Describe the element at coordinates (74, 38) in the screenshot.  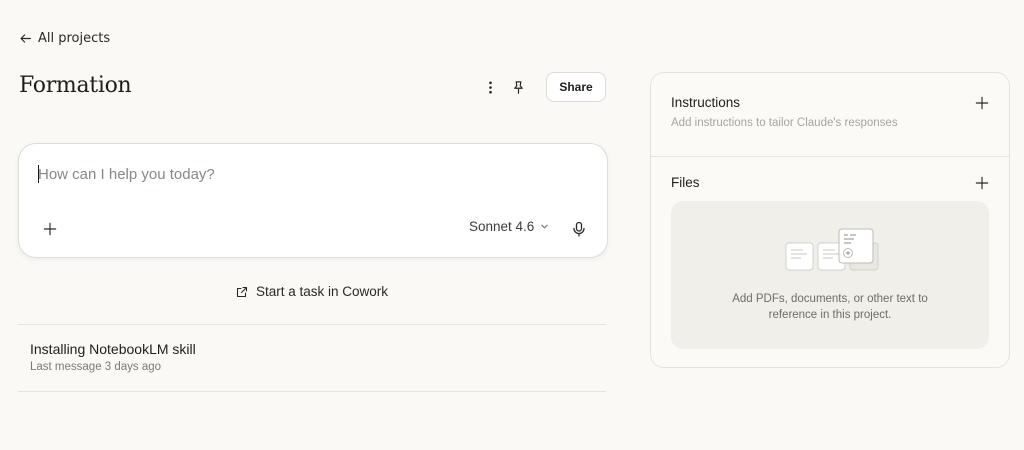
I see `back-link-label: All projects` at that location.